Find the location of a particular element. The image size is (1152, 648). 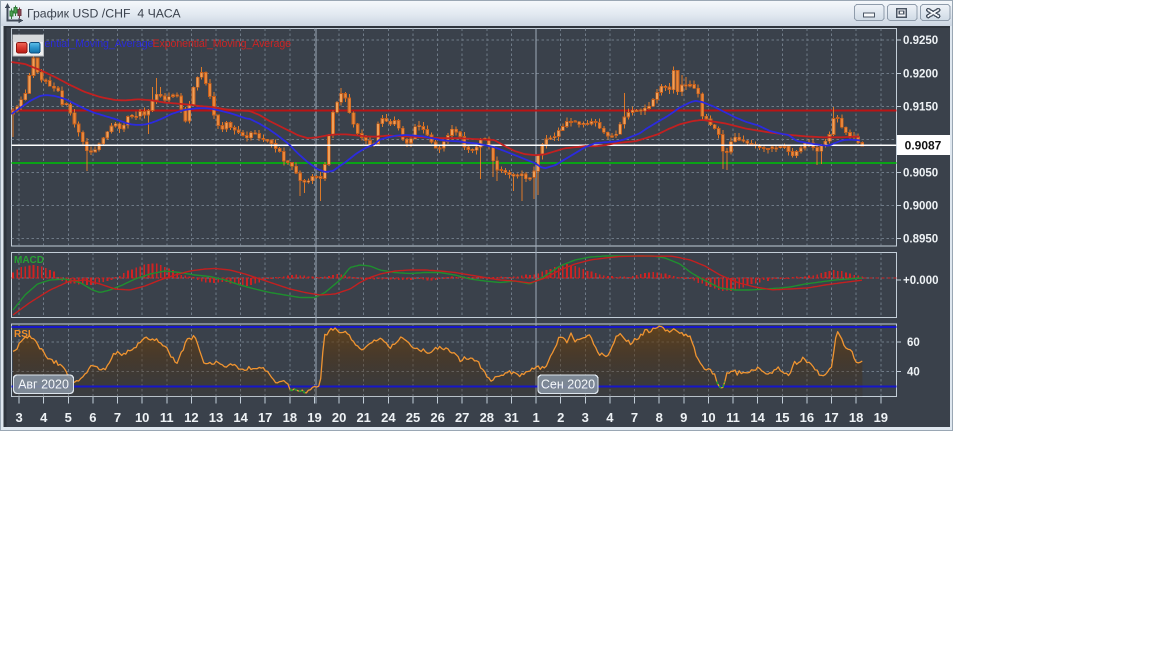

svg-text: 16 is located at coordinates (807, 417).